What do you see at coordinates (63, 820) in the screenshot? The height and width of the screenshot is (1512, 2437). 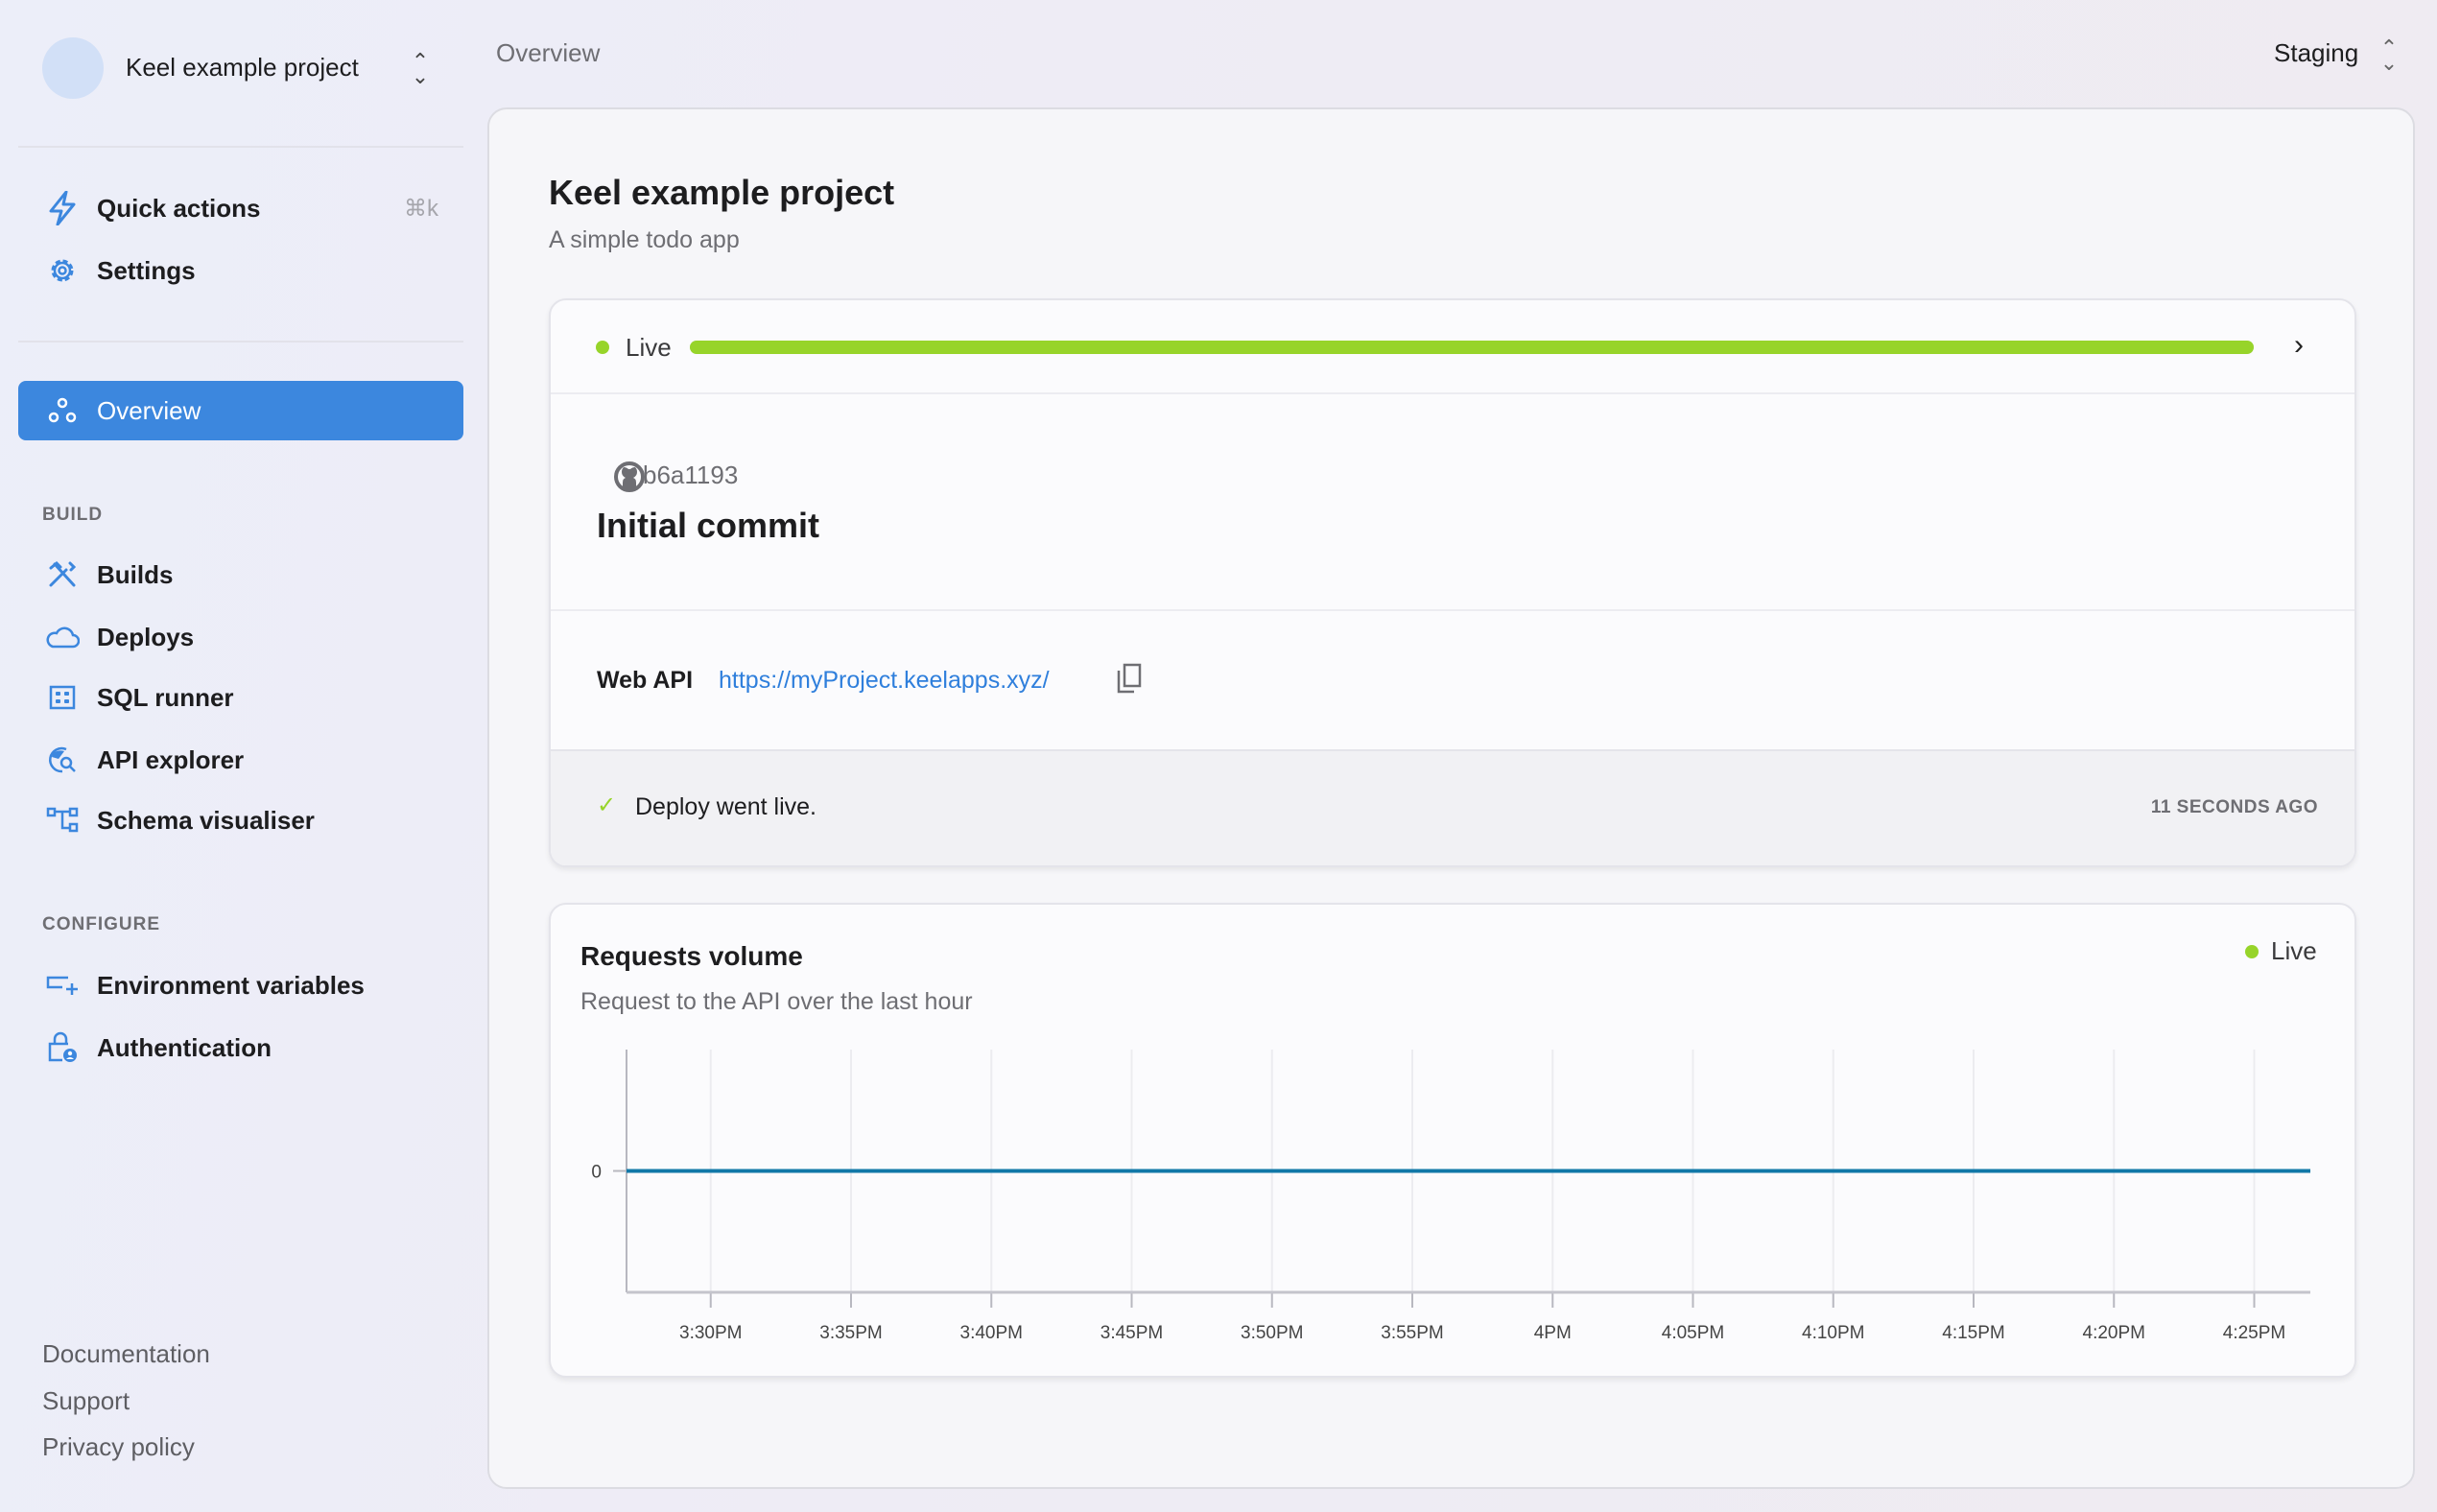 I see `schema-icon` at bounding box center [63, 820].